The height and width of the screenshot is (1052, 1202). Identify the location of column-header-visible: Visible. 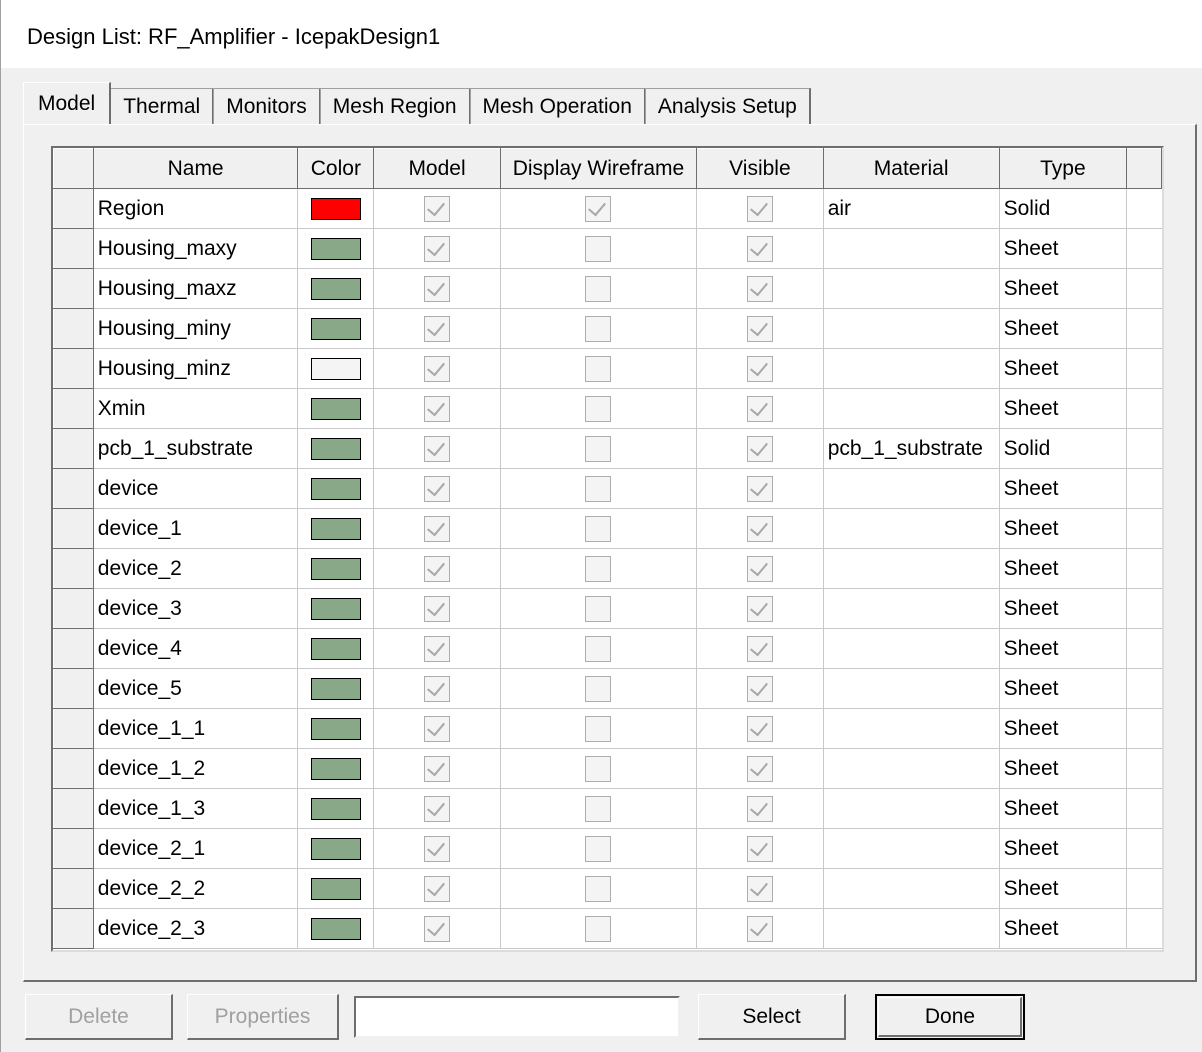
(760, 168).